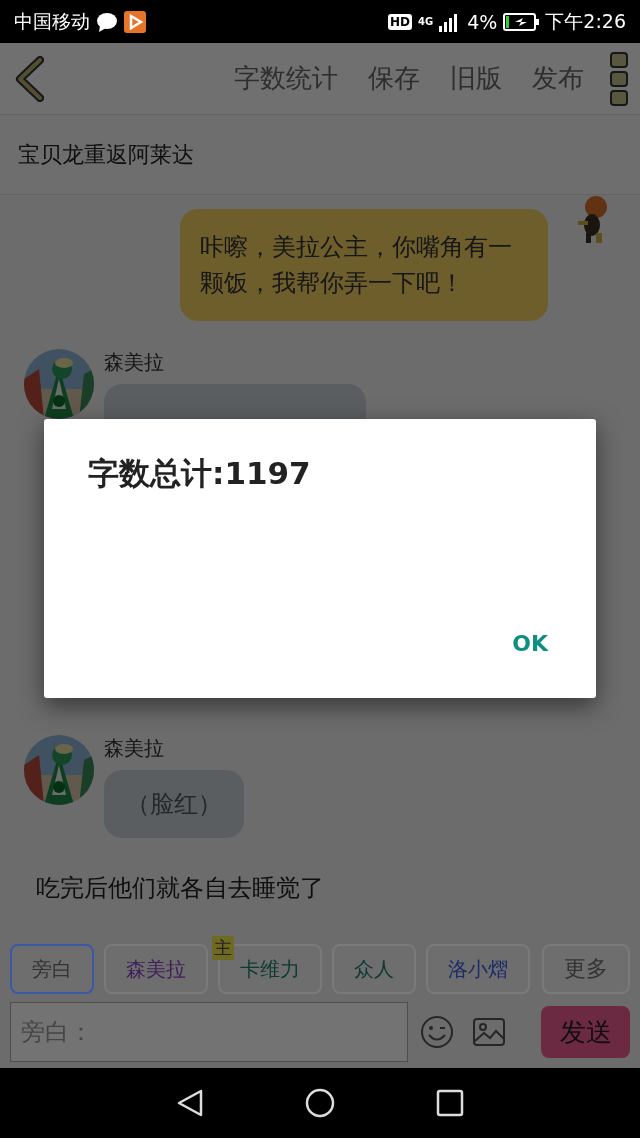 This screenshot has width=640, height=1138. I want to click on network-label: 4G, so click(426, 21).